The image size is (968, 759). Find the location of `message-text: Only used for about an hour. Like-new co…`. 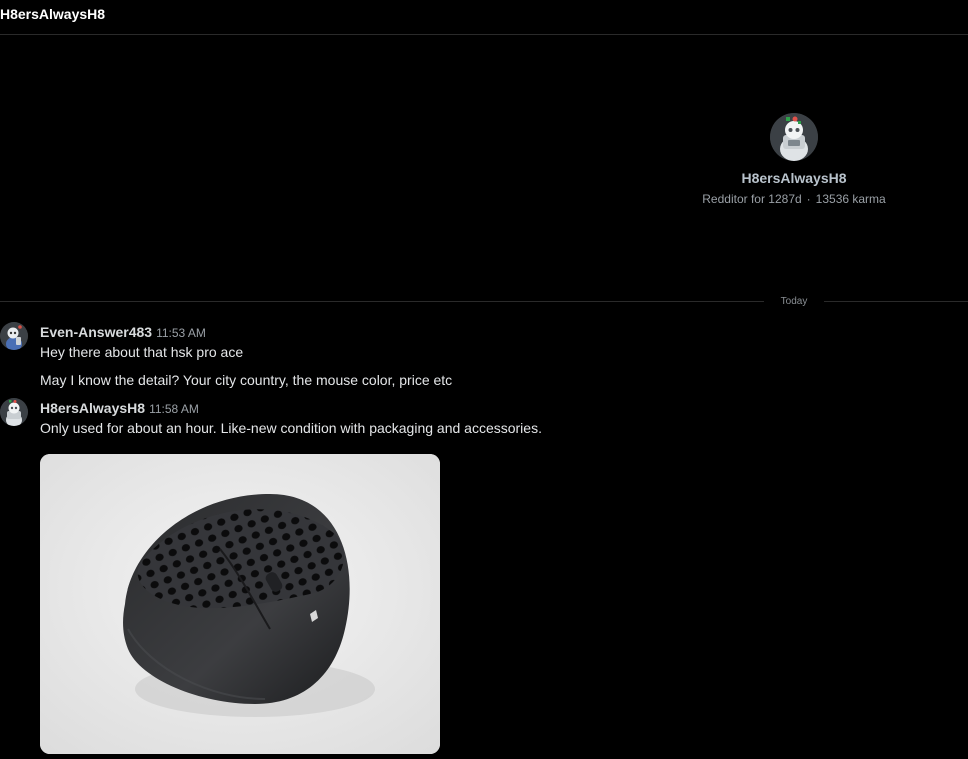

message-text: Only used for about an hour. Like-new co… is located at coordinates (291, 428).